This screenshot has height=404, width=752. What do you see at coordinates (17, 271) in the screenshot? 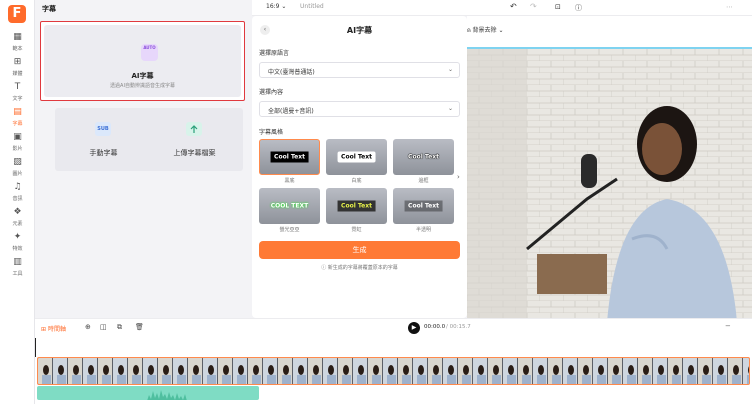
I see `sidebar-item-tools: ▥ 工具` at bounding box center [17, 271].